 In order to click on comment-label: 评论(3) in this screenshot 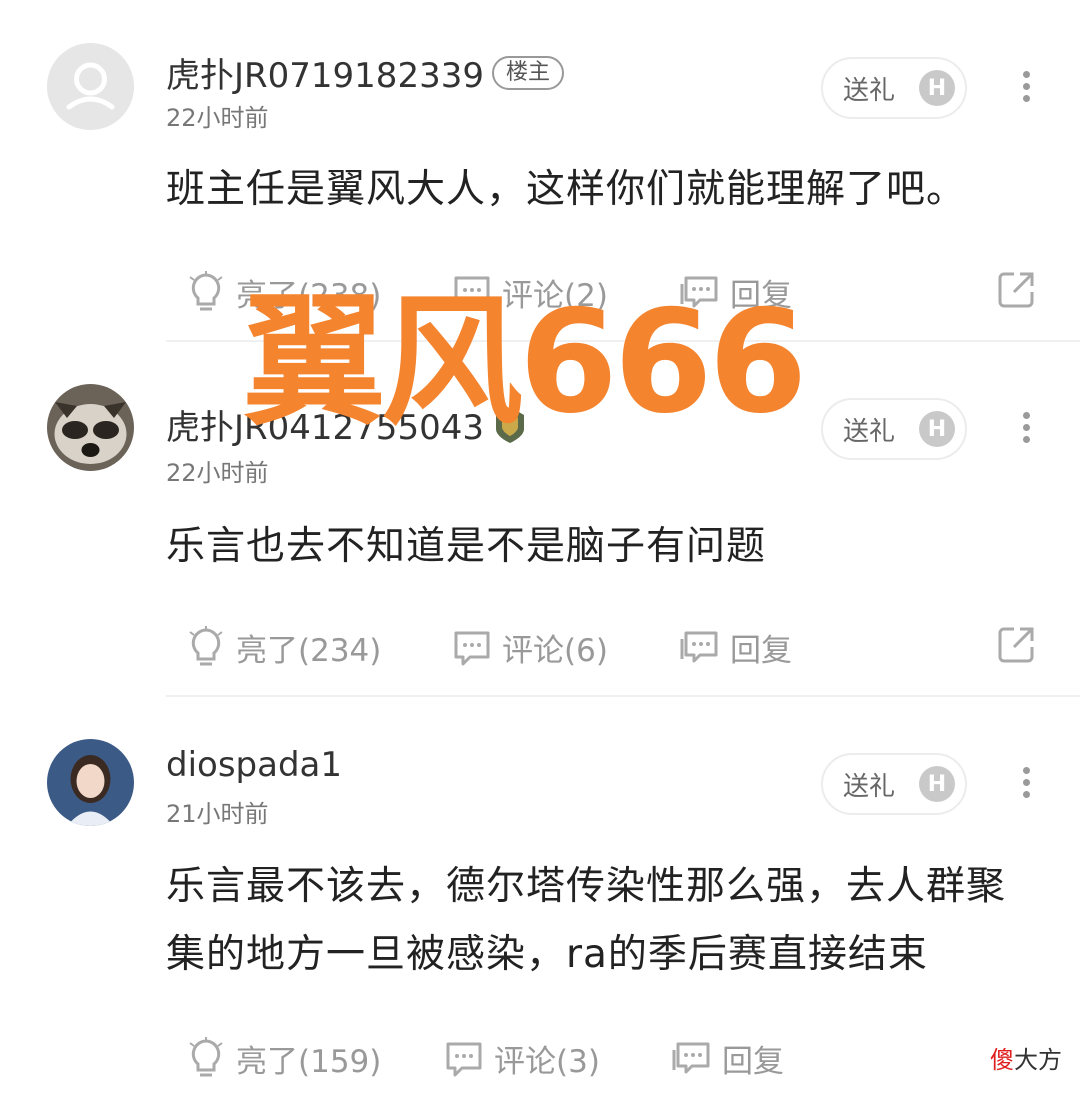, I will do `click(547, 1062)`.